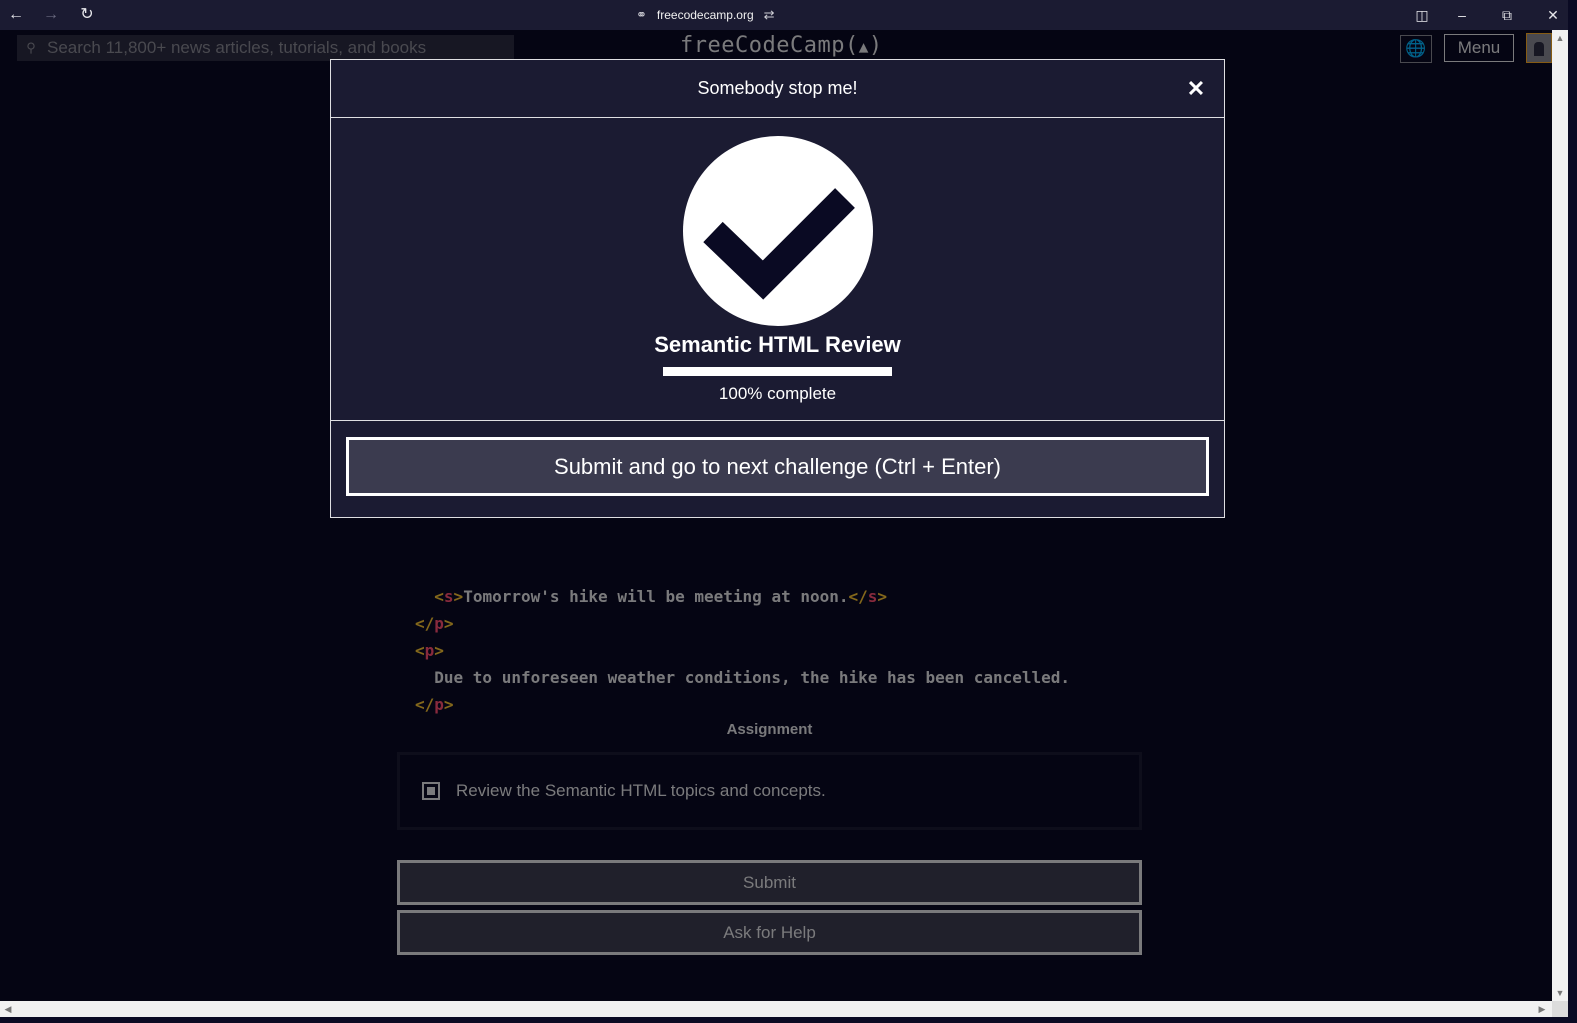 This screenshot has width=1577, height=1023. I want to click on site-info-icon: ⚭, so click(641, 15).